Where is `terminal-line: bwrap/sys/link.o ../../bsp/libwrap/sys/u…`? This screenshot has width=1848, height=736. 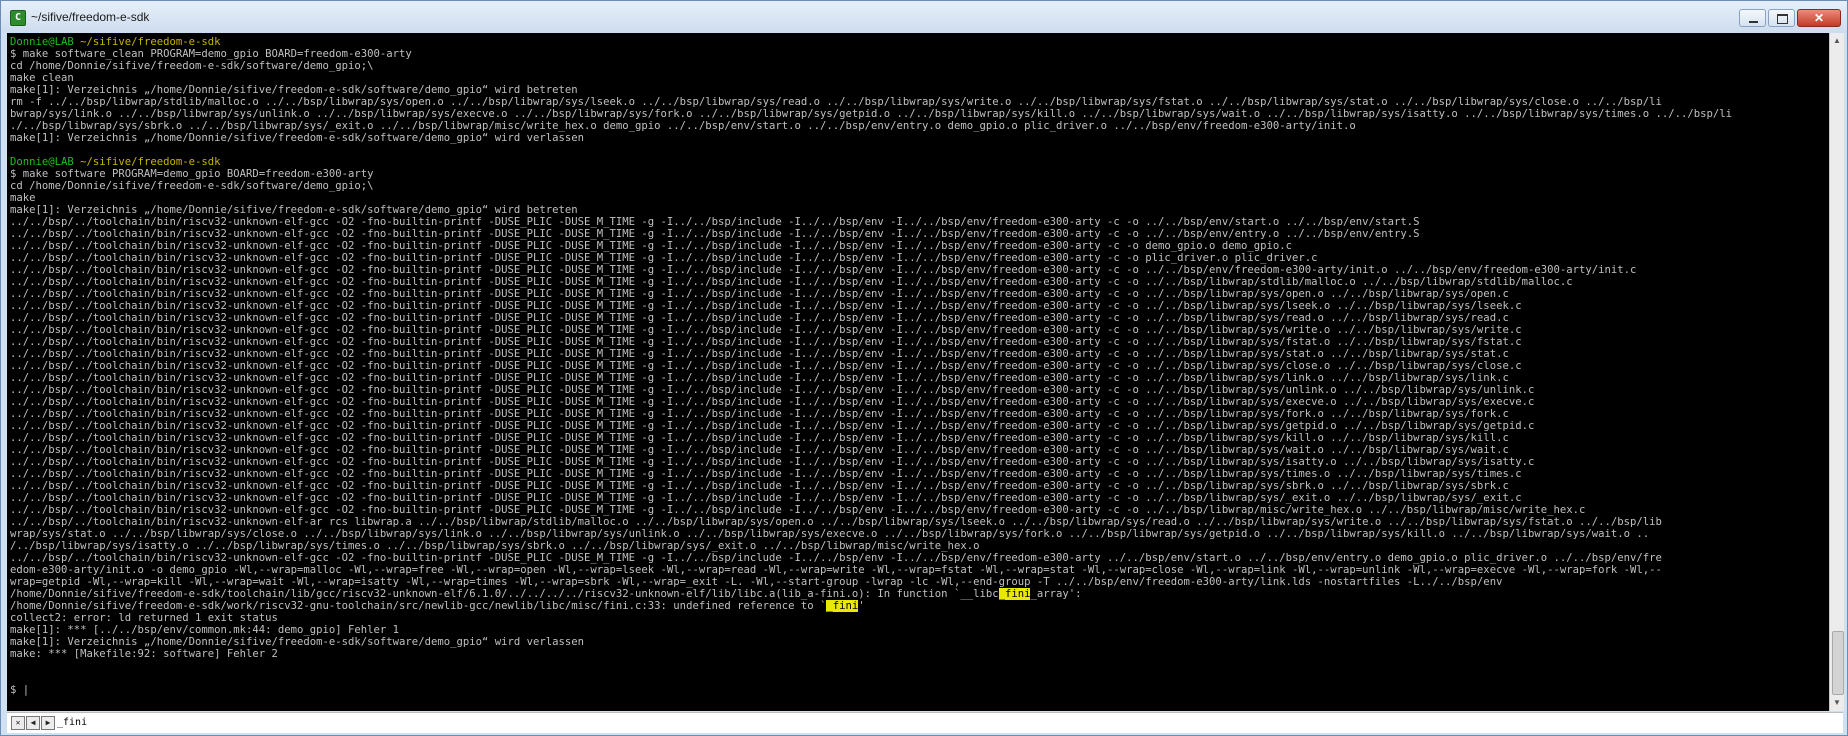 terminal-line: bwrap/sys/link.o ../../bsp/libwrap/sys/u… is located at coordinates (871, 114).